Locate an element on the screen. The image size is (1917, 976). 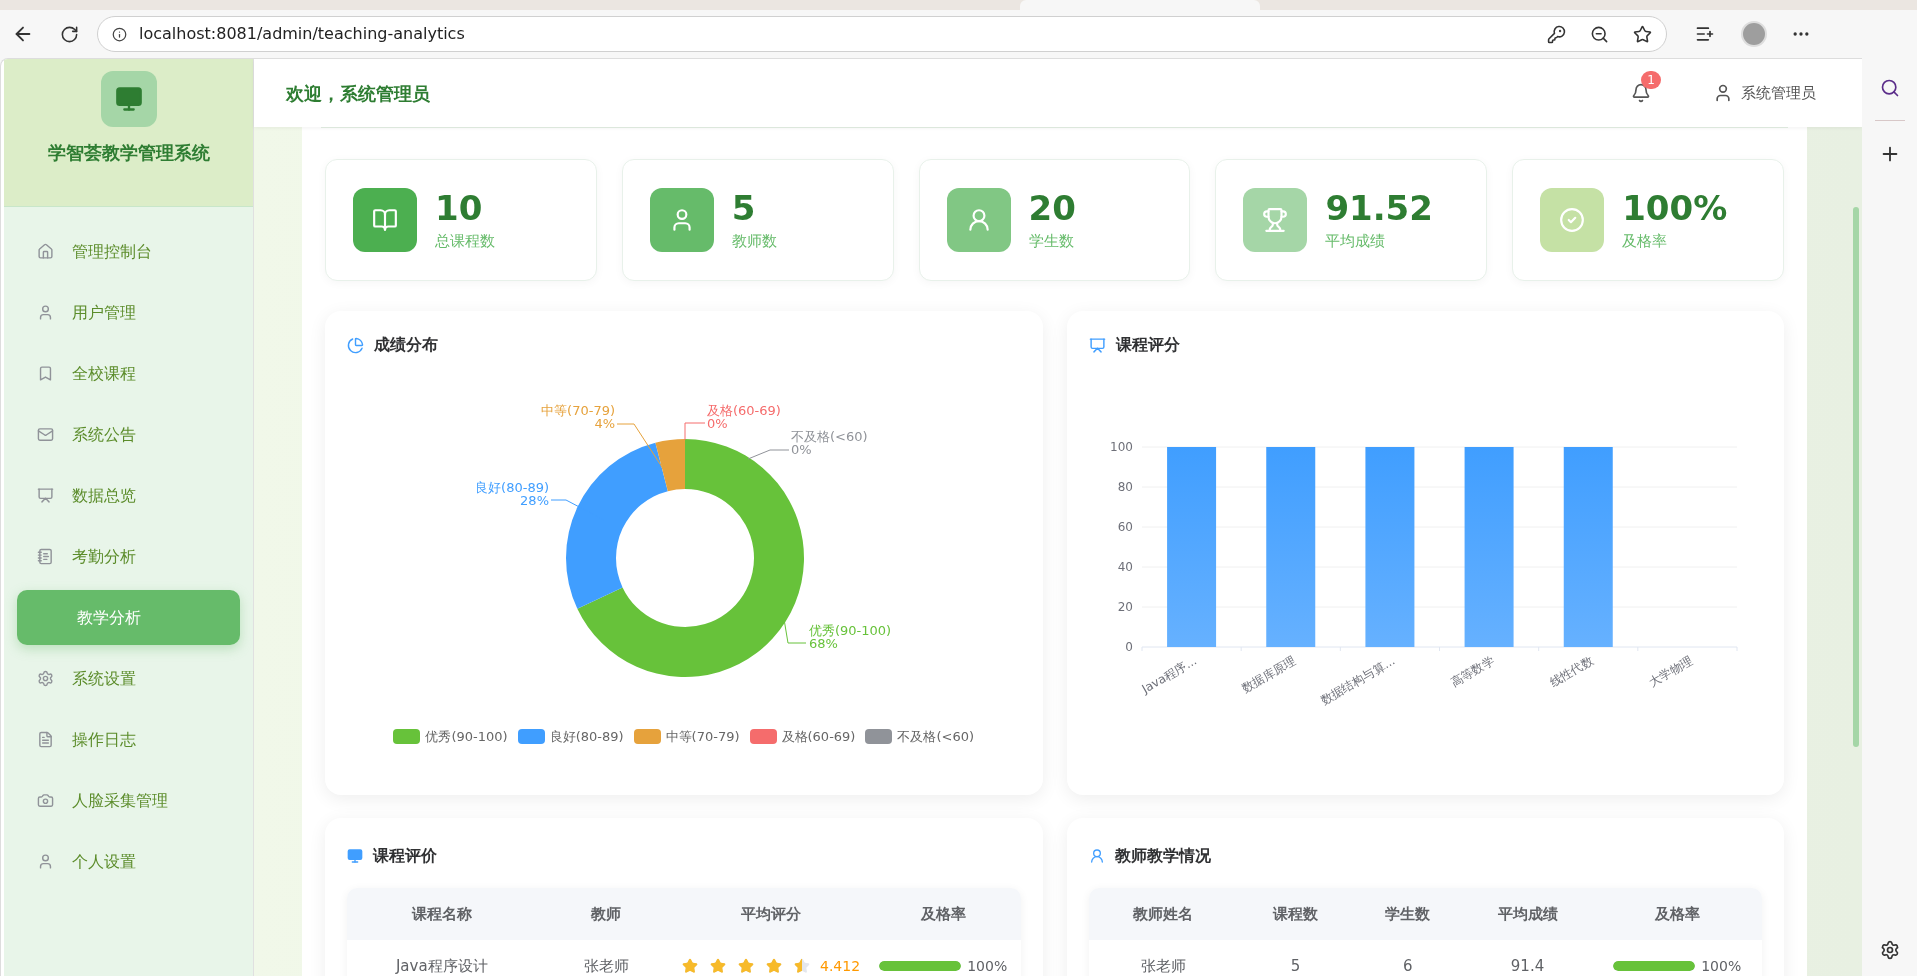
address-bar: localhost:8081/admin/teaching-analytics is located at coordinates (882, 34).